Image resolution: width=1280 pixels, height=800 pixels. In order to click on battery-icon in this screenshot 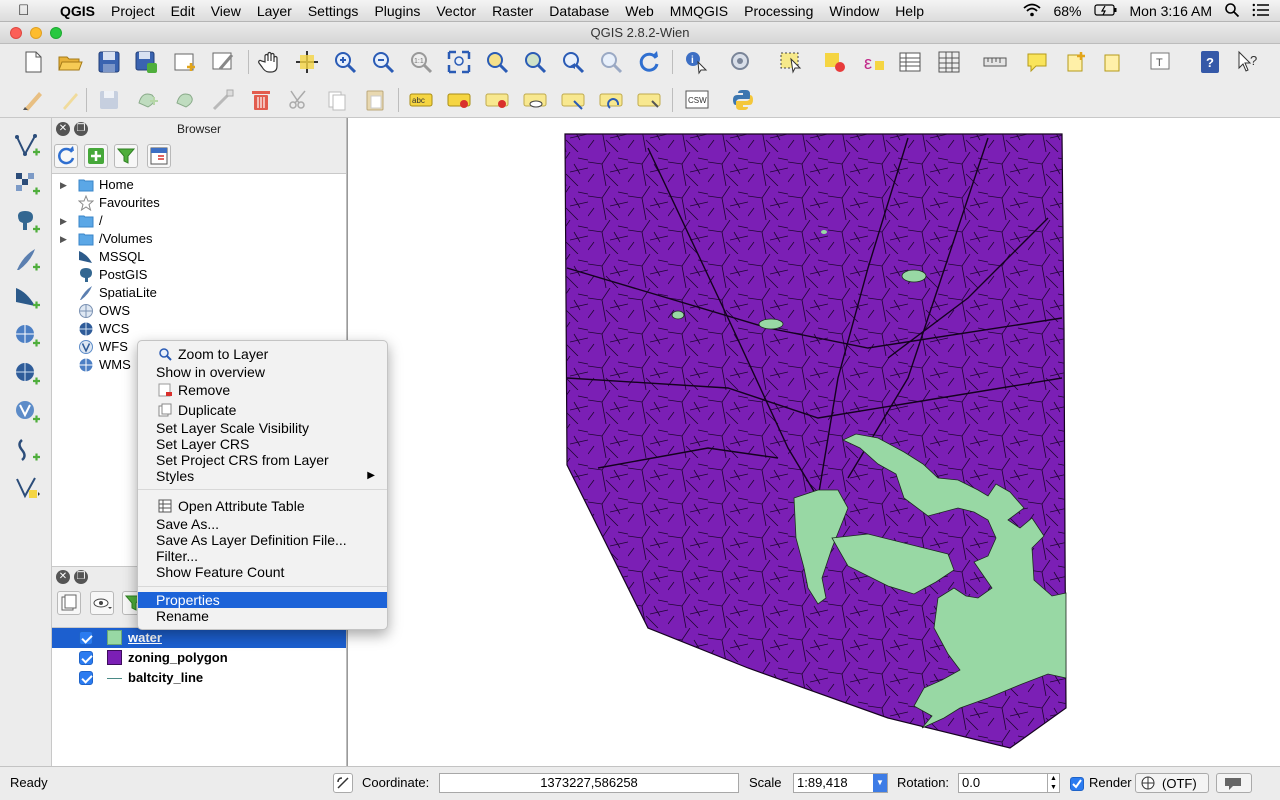, I will do `click(1105, 11)`.